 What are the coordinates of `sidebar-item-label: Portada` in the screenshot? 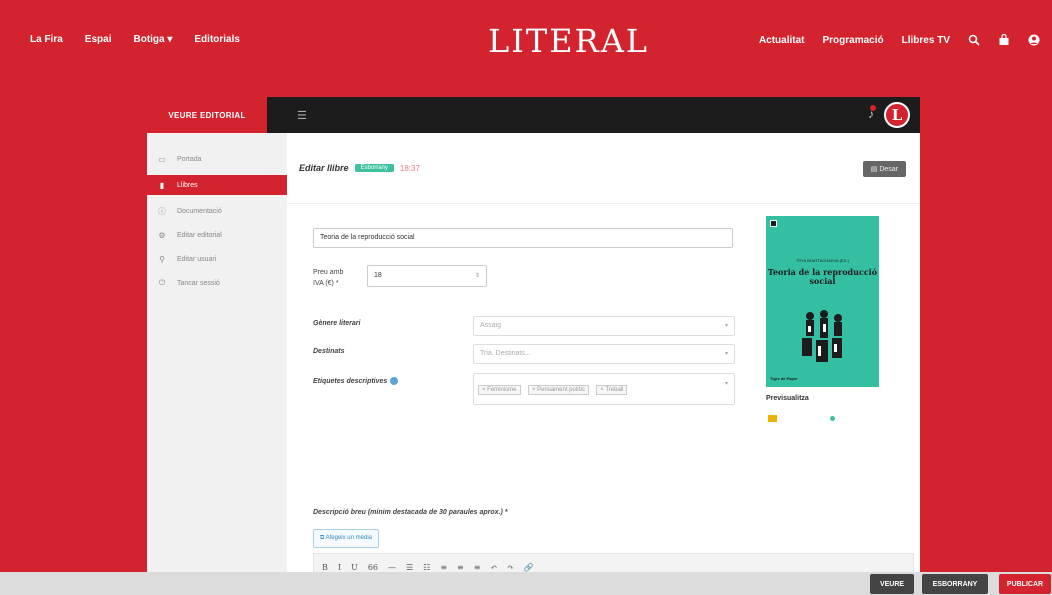 It's located at (189, 159).